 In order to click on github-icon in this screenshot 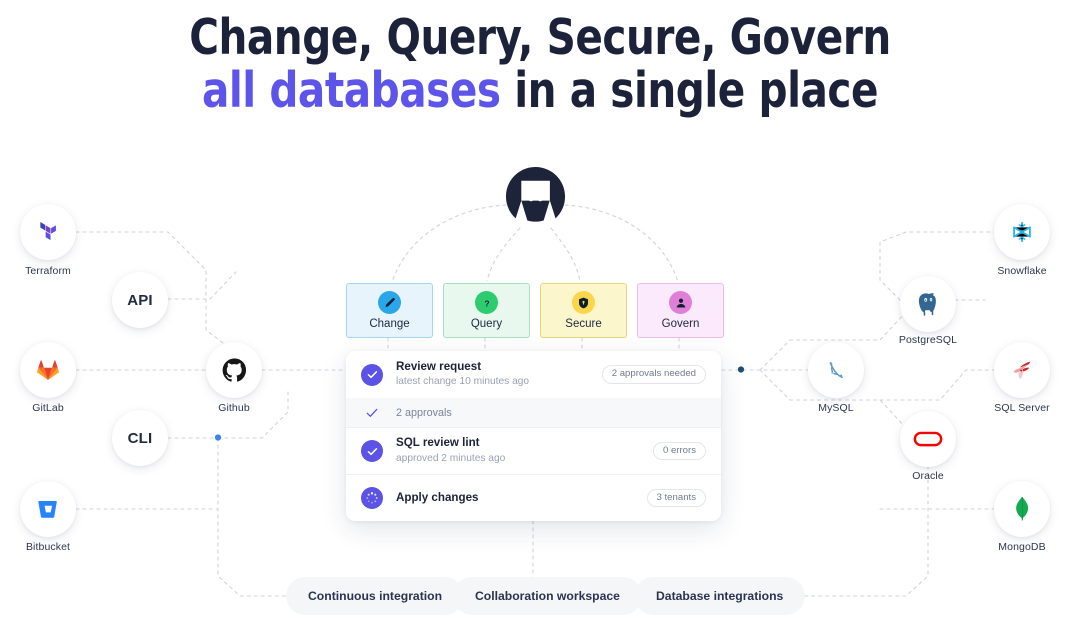, I will do `click(234, 370)`.